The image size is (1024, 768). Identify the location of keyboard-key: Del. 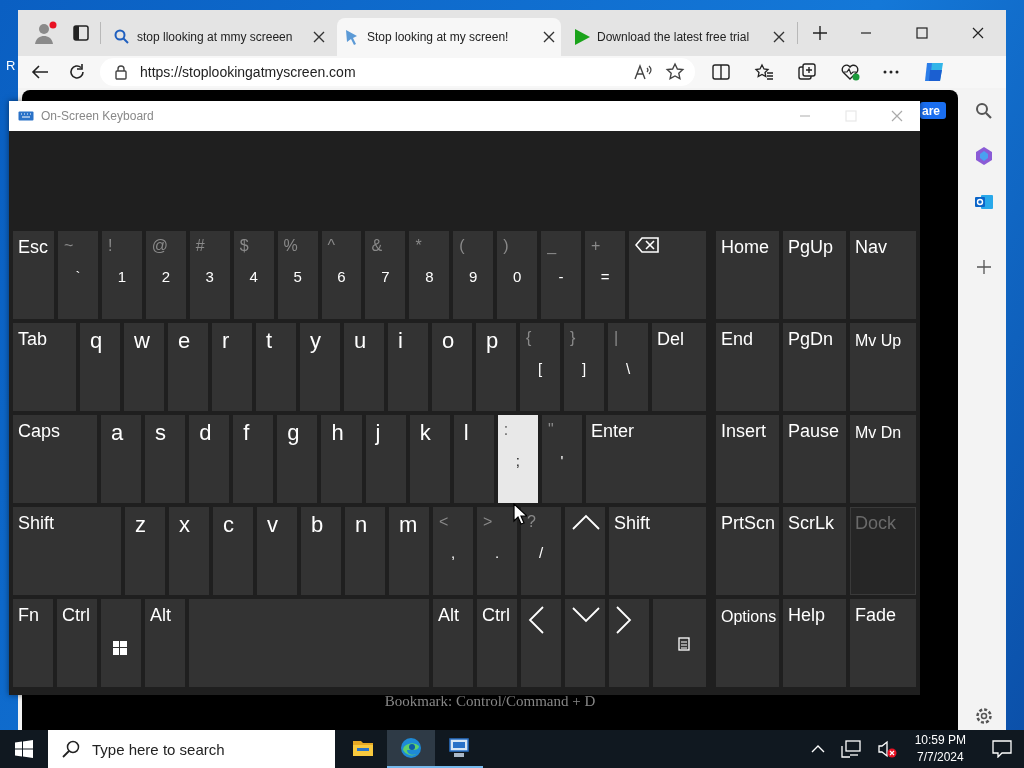
(679, 367).